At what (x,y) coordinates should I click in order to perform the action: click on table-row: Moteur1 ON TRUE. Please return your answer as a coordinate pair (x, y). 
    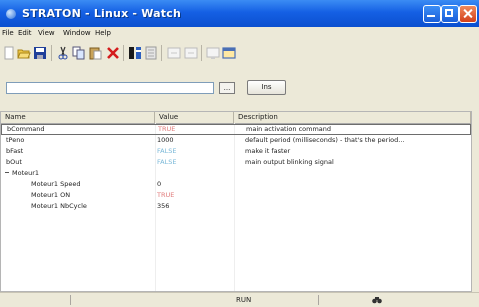
    Looking at the image, I should click on (236, 195).